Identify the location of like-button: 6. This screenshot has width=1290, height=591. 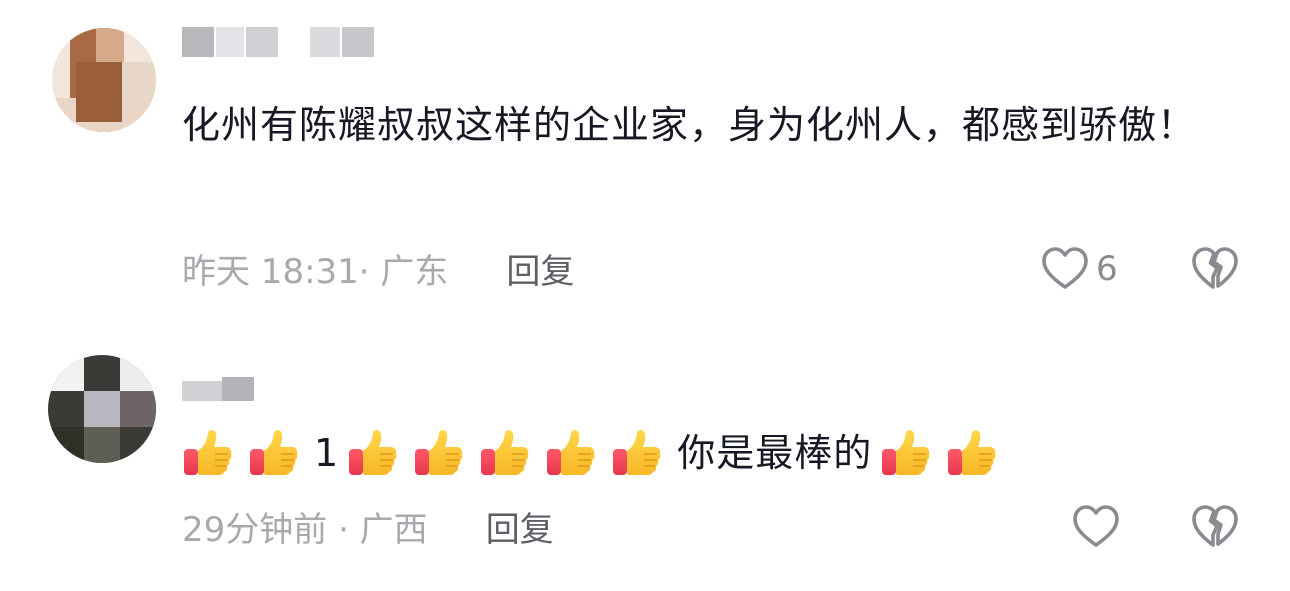
(1079, 269).